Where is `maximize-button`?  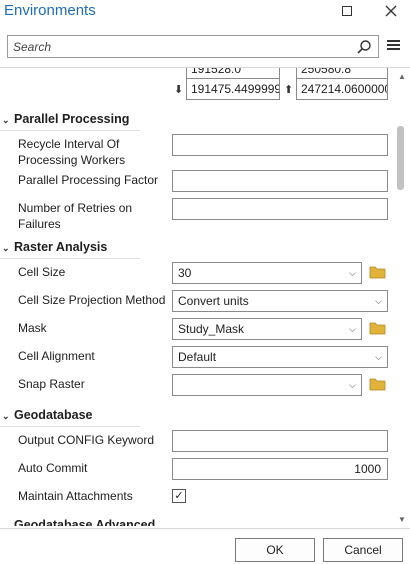 maximize-button is located at coordinates (347, 11).